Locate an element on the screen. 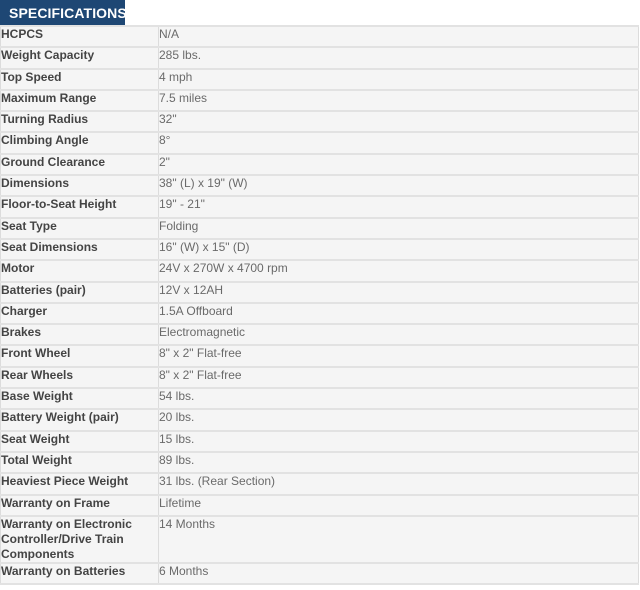 The width and height of the screenshot is (640, 590). spec-value: 15 lbs. is located at coordinates (398, 440).